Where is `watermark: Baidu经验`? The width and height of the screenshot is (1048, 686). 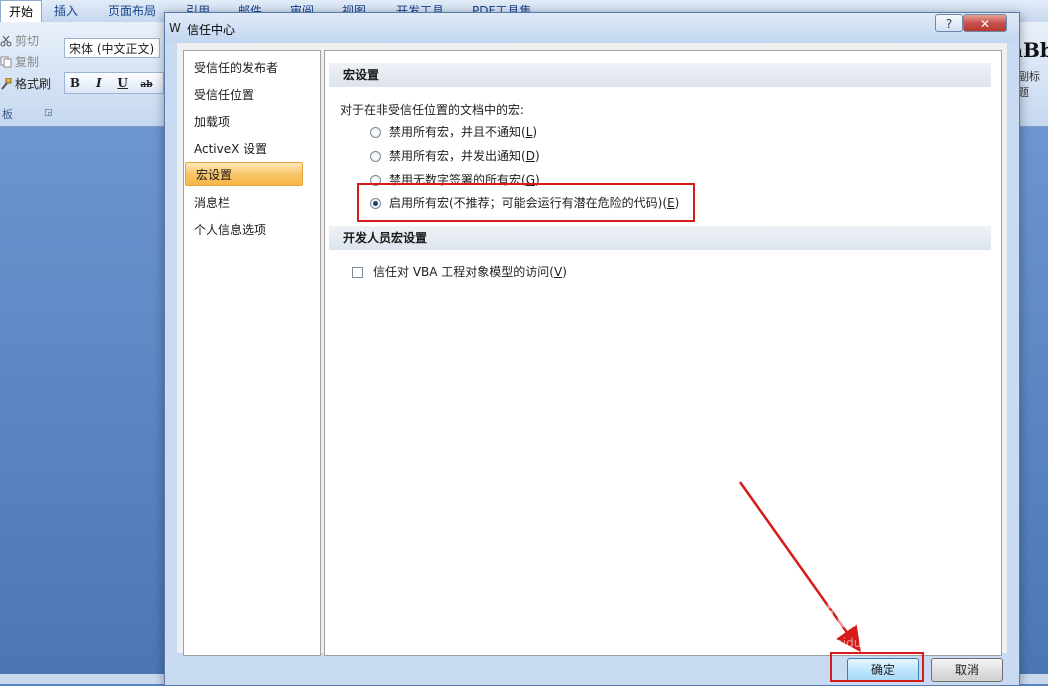
watermark: Baidu经验 is located at coordinates (862, 617).